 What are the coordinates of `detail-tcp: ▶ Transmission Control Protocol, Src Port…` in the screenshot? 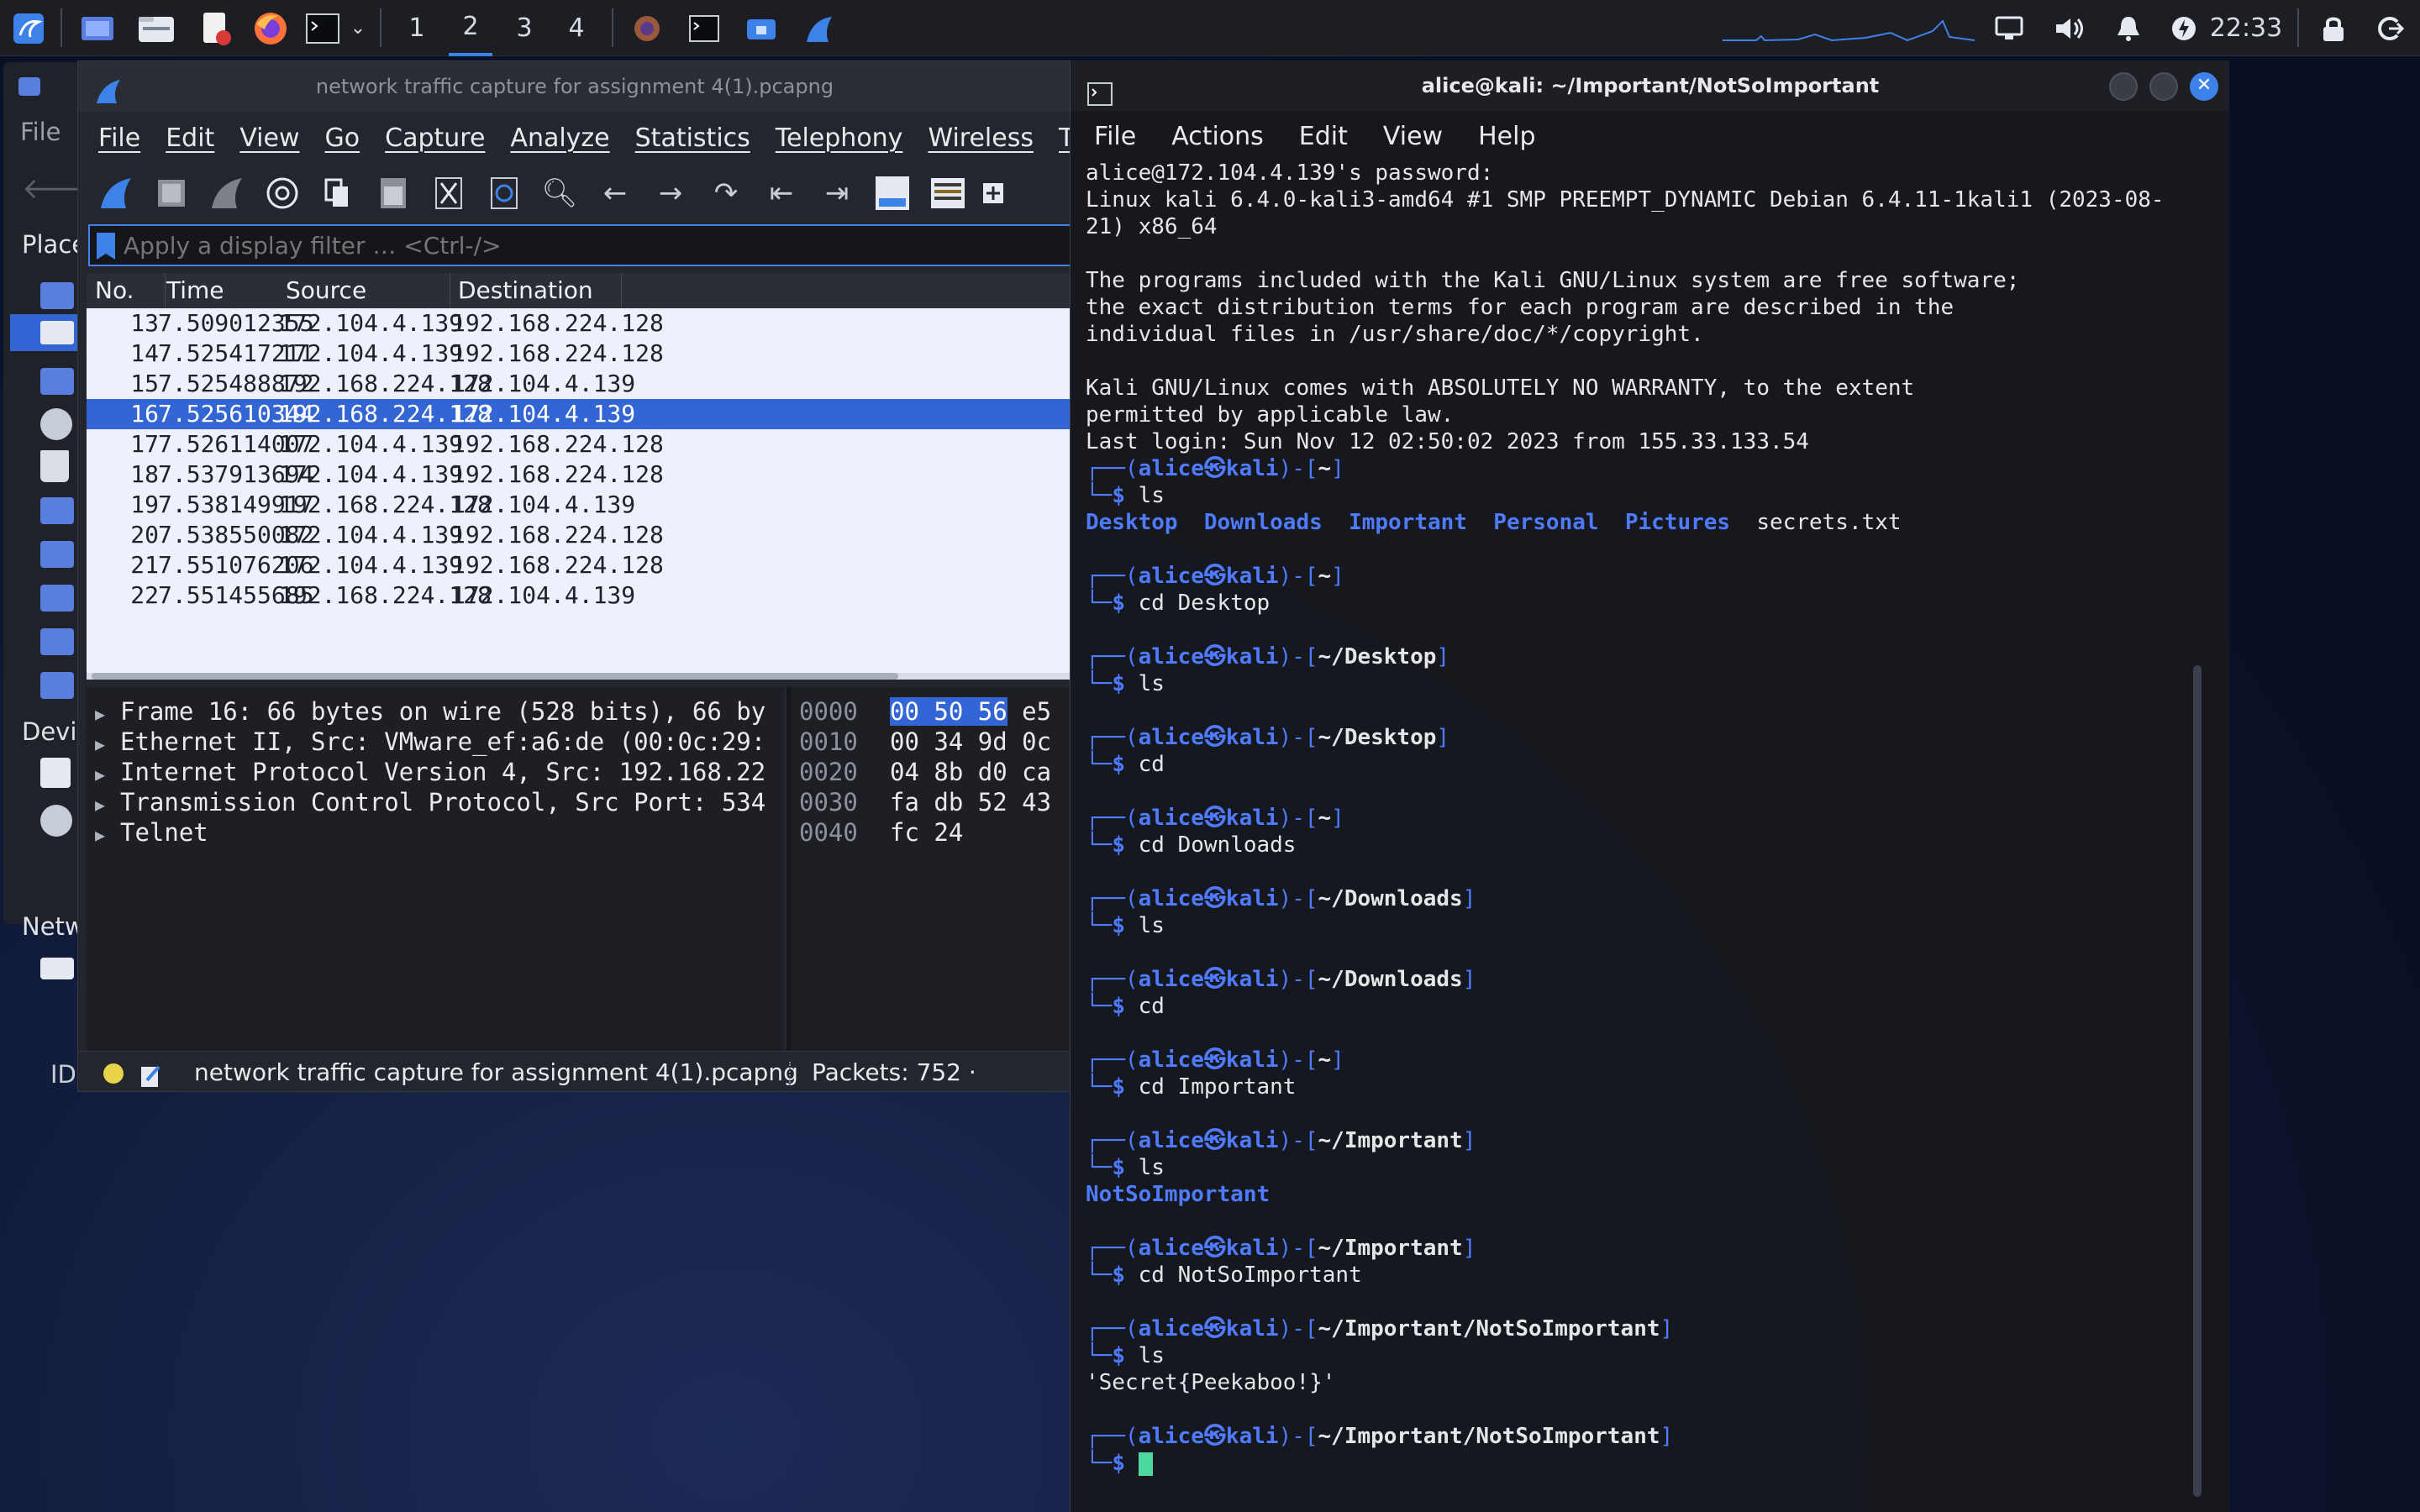 It's located at (430, 803).